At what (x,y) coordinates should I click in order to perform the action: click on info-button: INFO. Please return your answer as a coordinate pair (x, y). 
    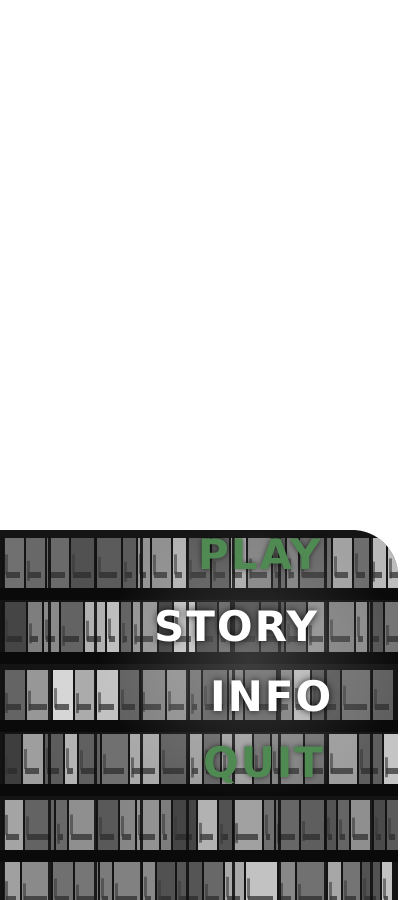
    Looking at the image, I should click on (271, 697).